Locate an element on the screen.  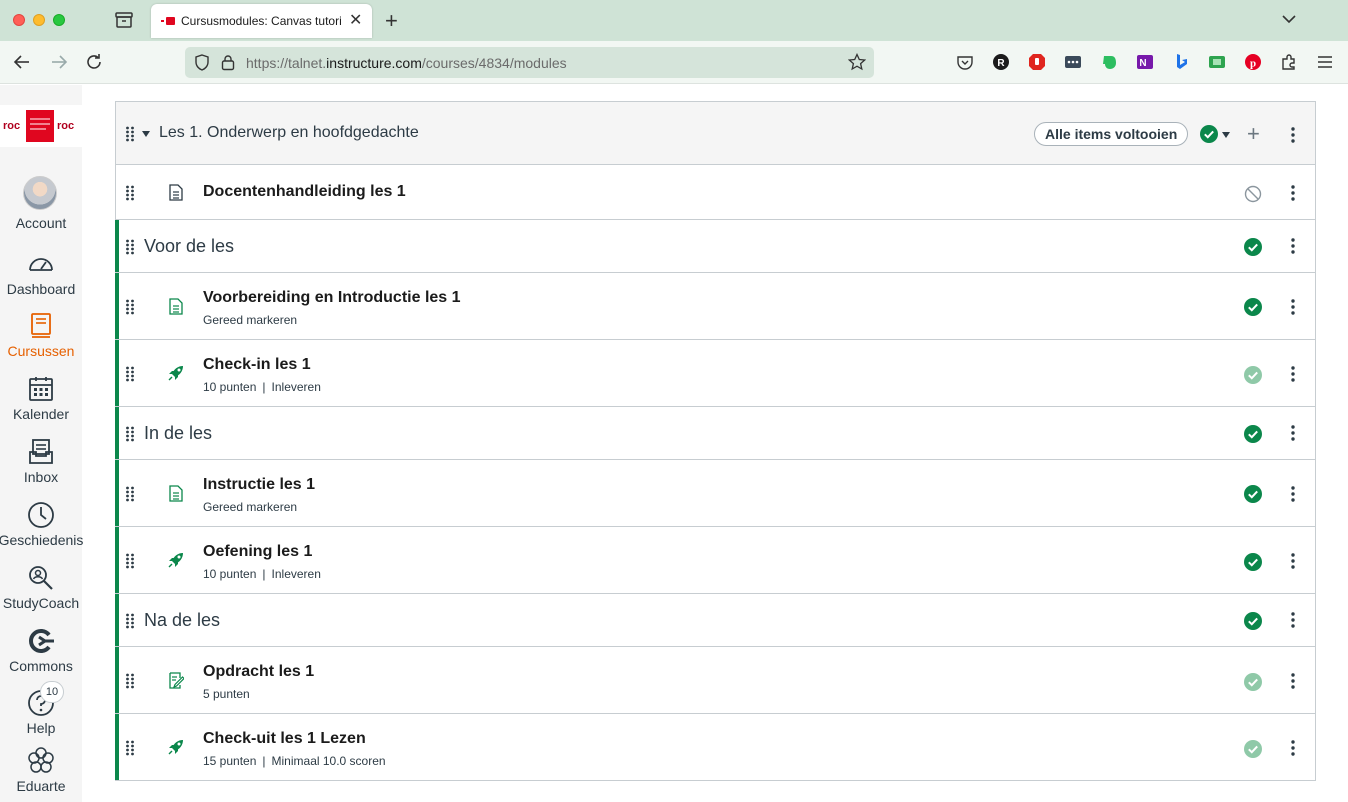
extensions-puzzle-icon is located at coordinates (1289, 62).